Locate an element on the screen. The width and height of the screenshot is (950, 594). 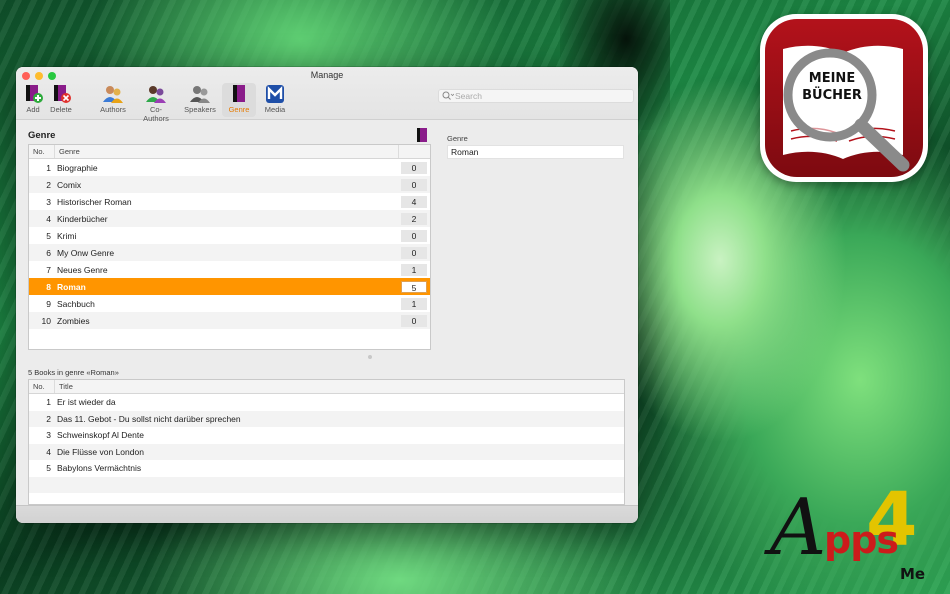
speakers-label: Speakers is located at coordinates (200, 109).